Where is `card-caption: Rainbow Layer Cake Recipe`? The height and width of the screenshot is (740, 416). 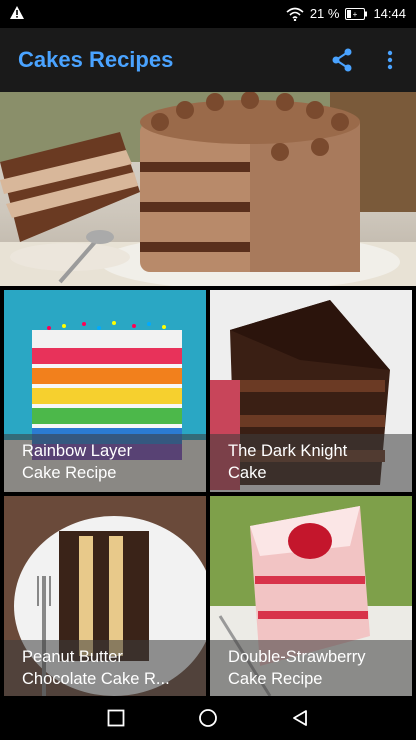
card-caption: Rainbow Layer Cake Recipe is located at coordinates (105, 463).